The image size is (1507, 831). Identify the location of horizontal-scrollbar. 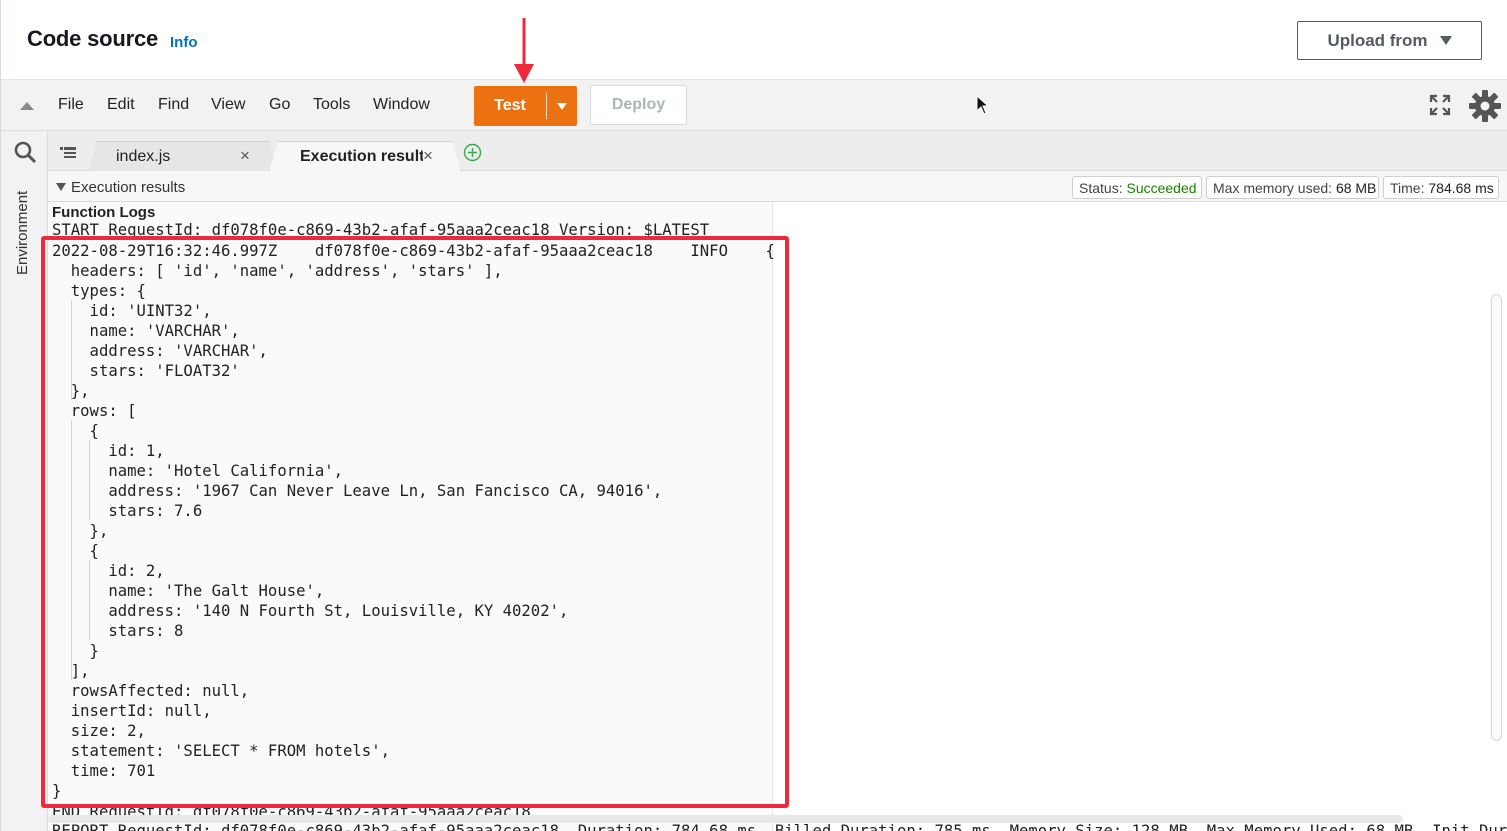
(725, 819).